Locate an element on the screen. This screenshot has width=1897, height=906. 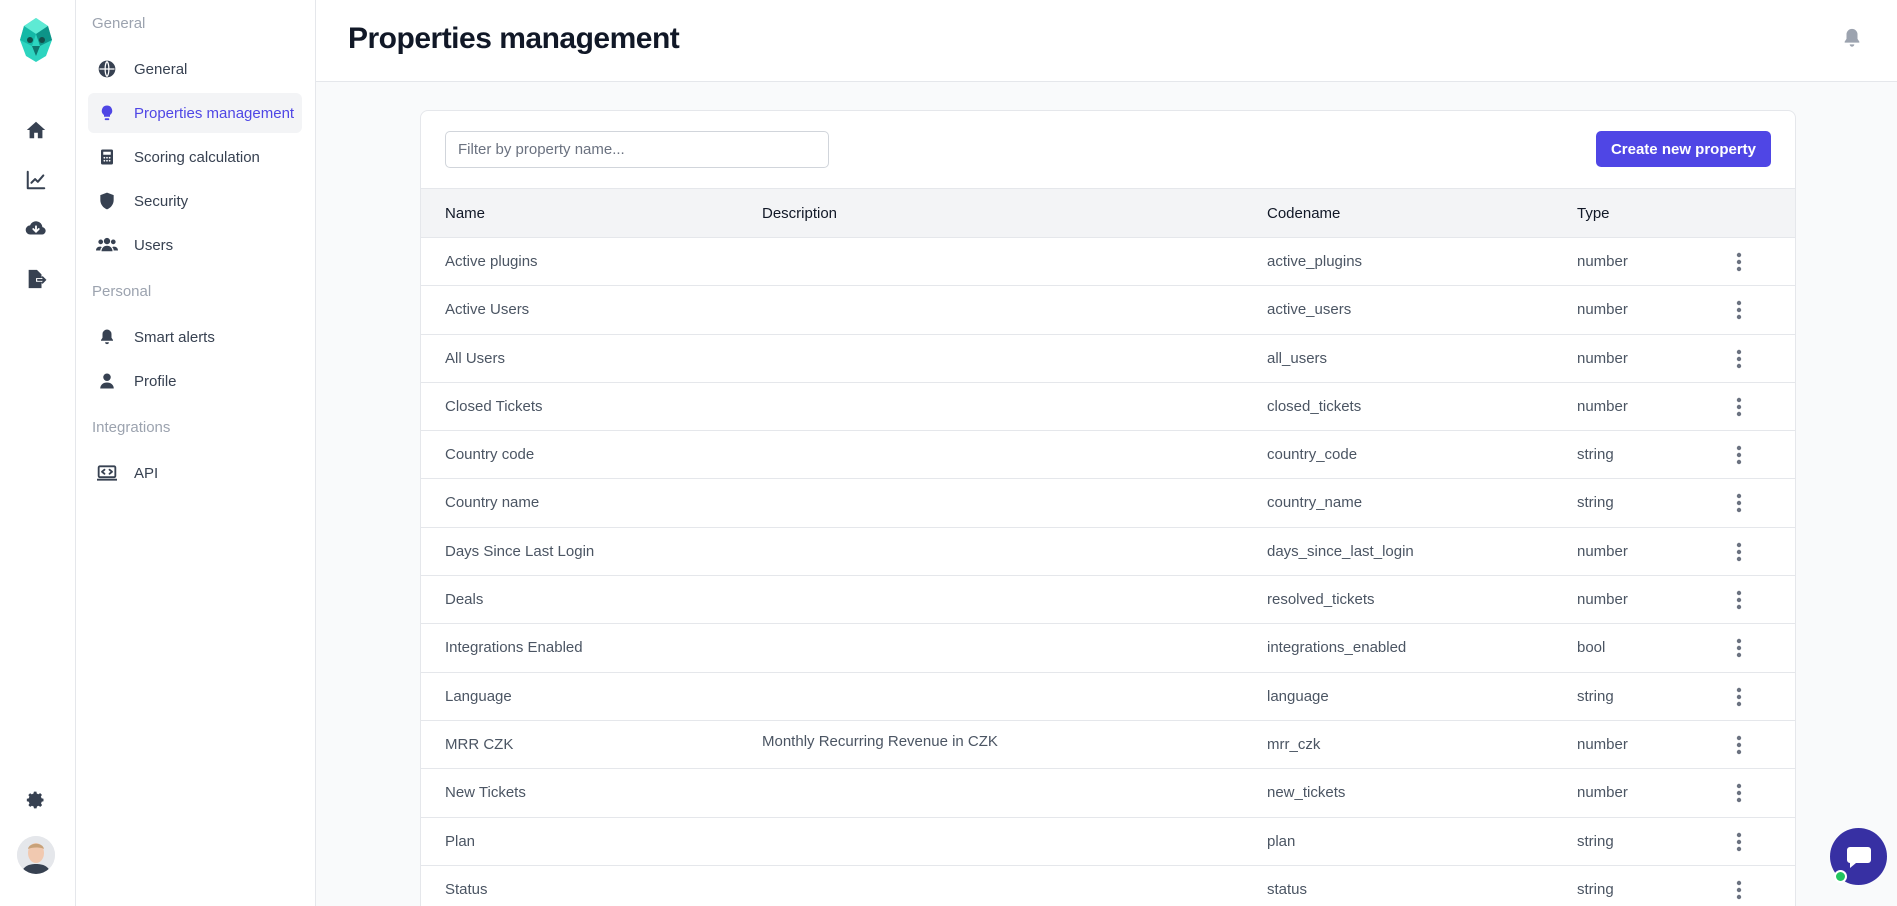
cell-name: Language is located at coordinates (478, 696).